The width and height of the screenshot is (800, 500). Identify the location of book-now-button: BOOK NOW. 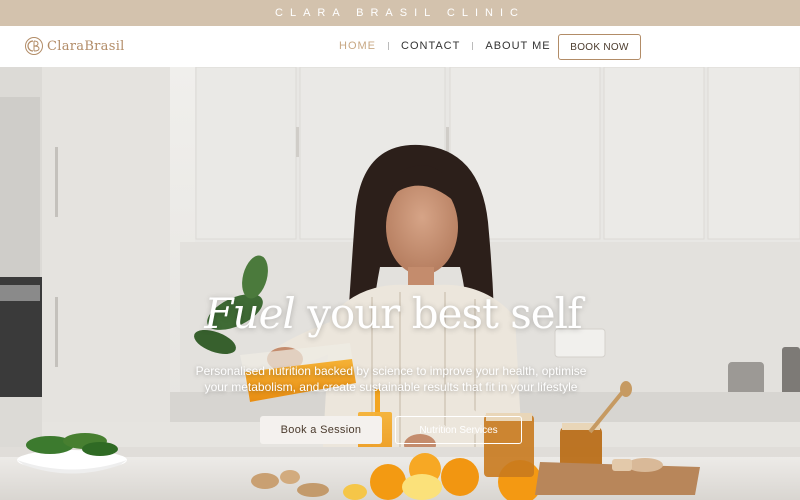
(599, 47).